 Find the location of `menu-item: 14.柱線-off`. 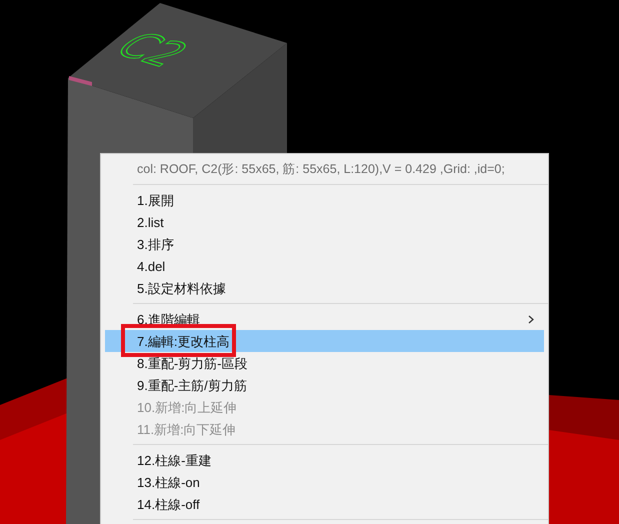

menu-item: 14.柱線-off is located at coordinates (324, 504).